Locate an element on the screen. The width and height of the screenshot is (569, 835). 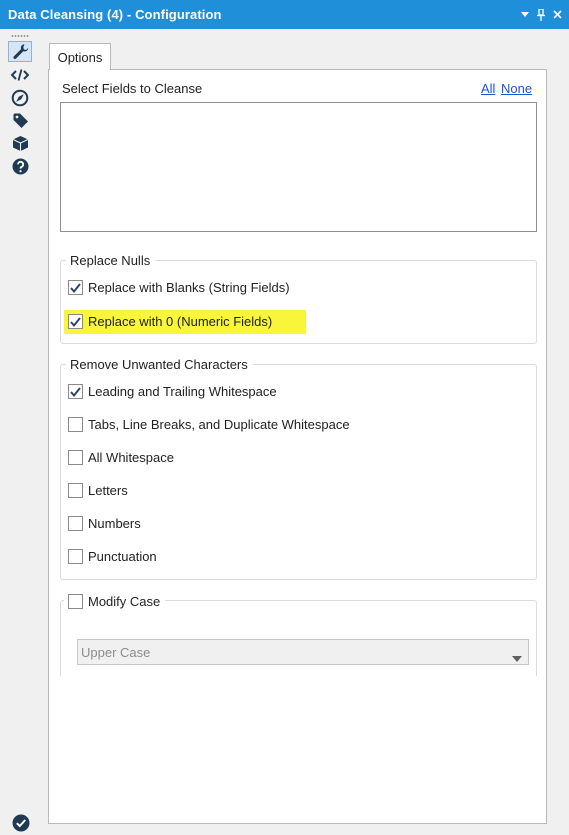
all-whitespace-label: All Whitespace is located at coordinates (131, 457).